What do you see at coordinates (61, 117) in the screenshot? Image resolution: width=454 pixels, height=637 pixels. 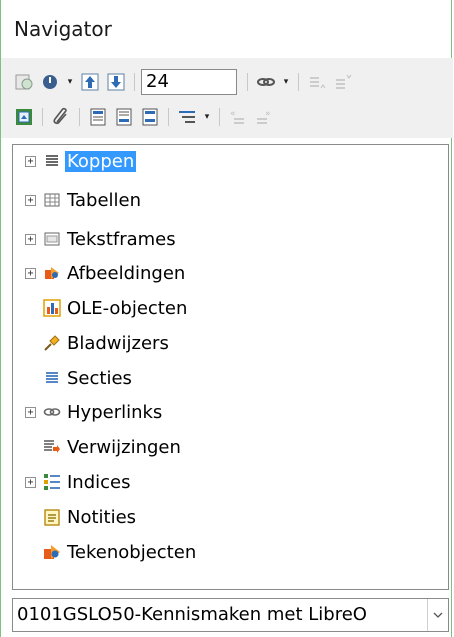 I see `set-reminder-icon` at bounding box center [61, 117].